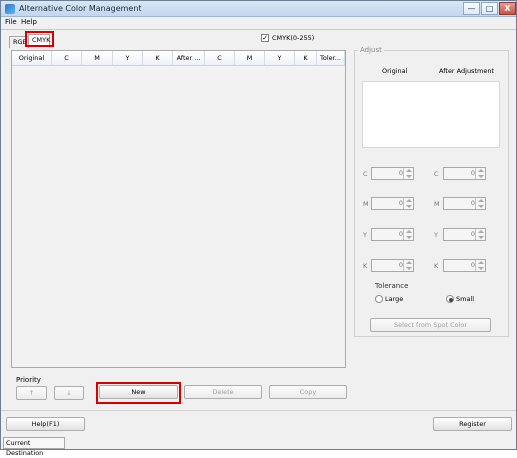 The image size is (517, 458). What do you see at coordinates (10, 9) in the screenshot?
I see `app-icon` at bounding box center [10, 9].